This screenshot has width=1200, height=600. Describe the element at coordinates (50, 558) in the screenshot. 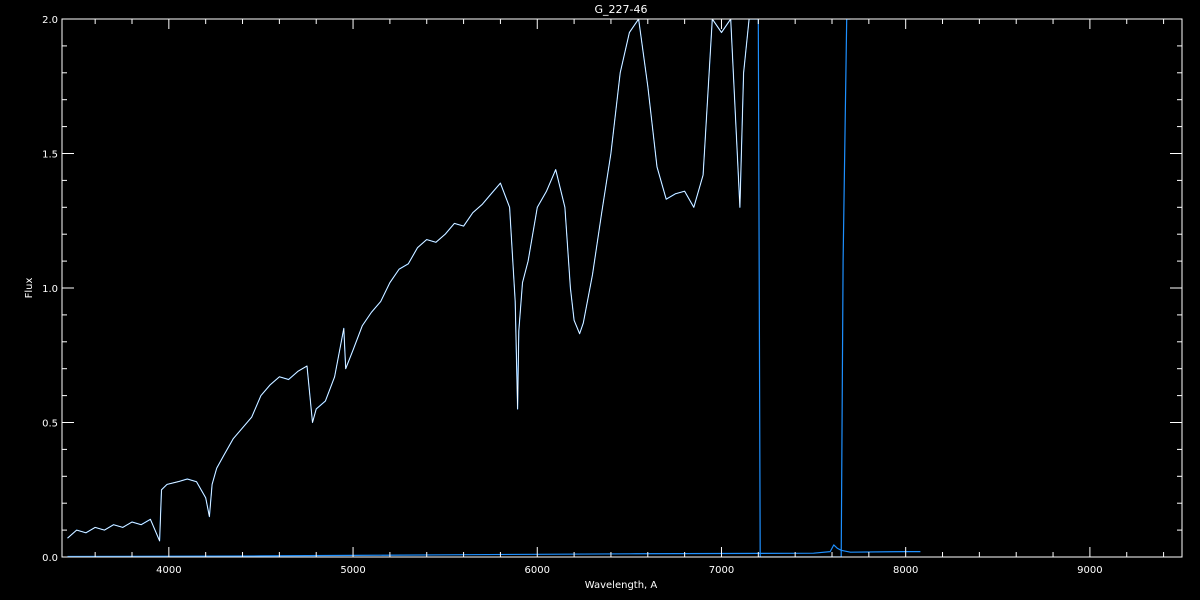

I see `y-tick-label: 0.0` at that location.